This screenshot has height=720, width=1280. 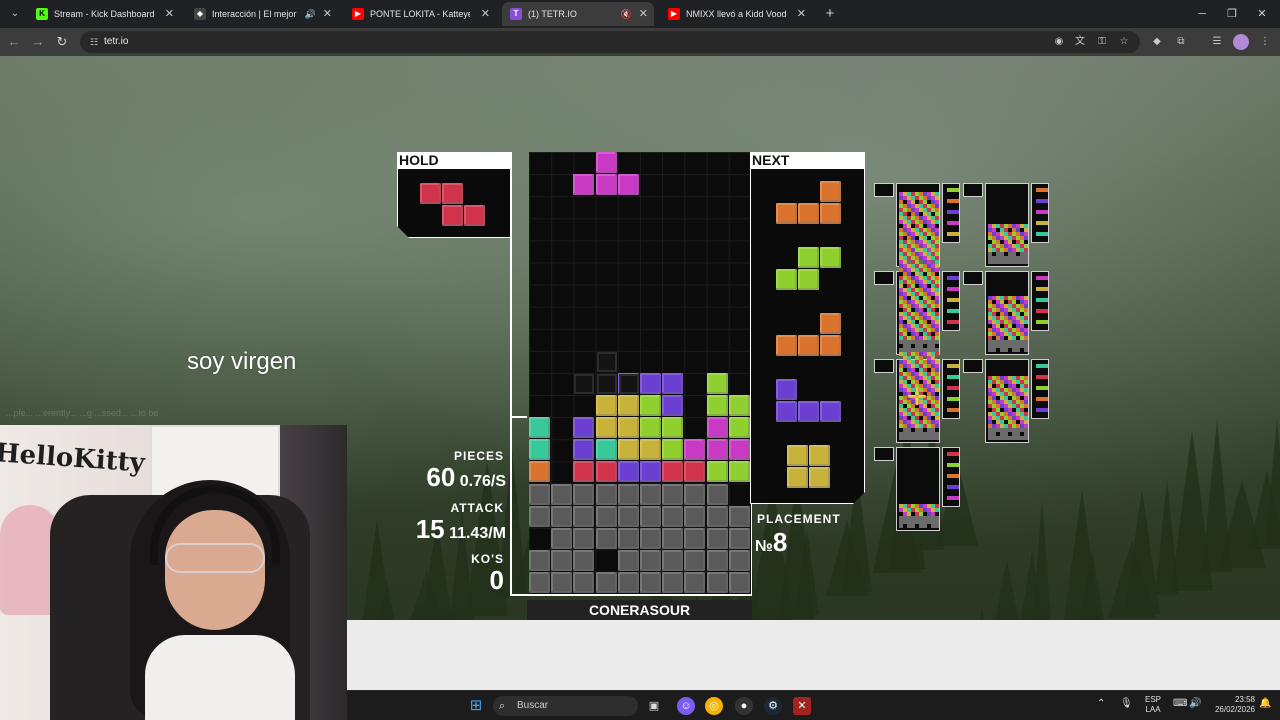 What do you see at coordinates (1265, 42) in the screenshot?
I see `browser-menu-icon: ⋮` at bounding box center [1265, 42].